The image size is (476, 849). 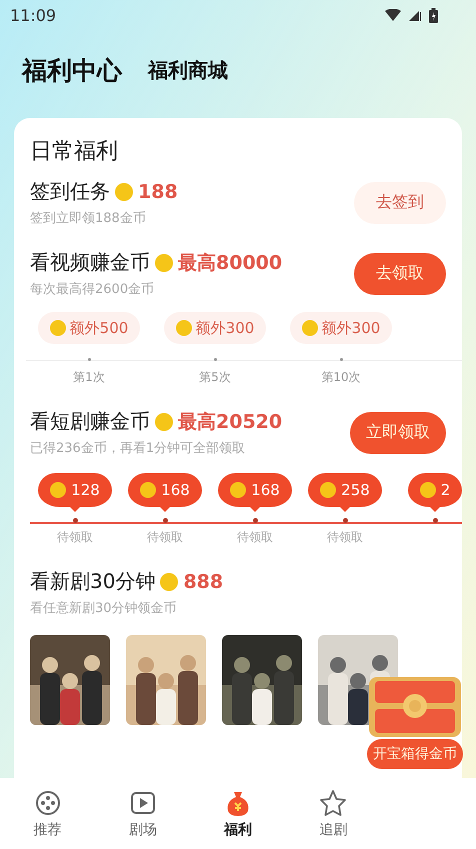 What do you see at coordinates (74, 152) in the screenshot?
I see `section-title: 日常福利` at bounding box center [74, 152].